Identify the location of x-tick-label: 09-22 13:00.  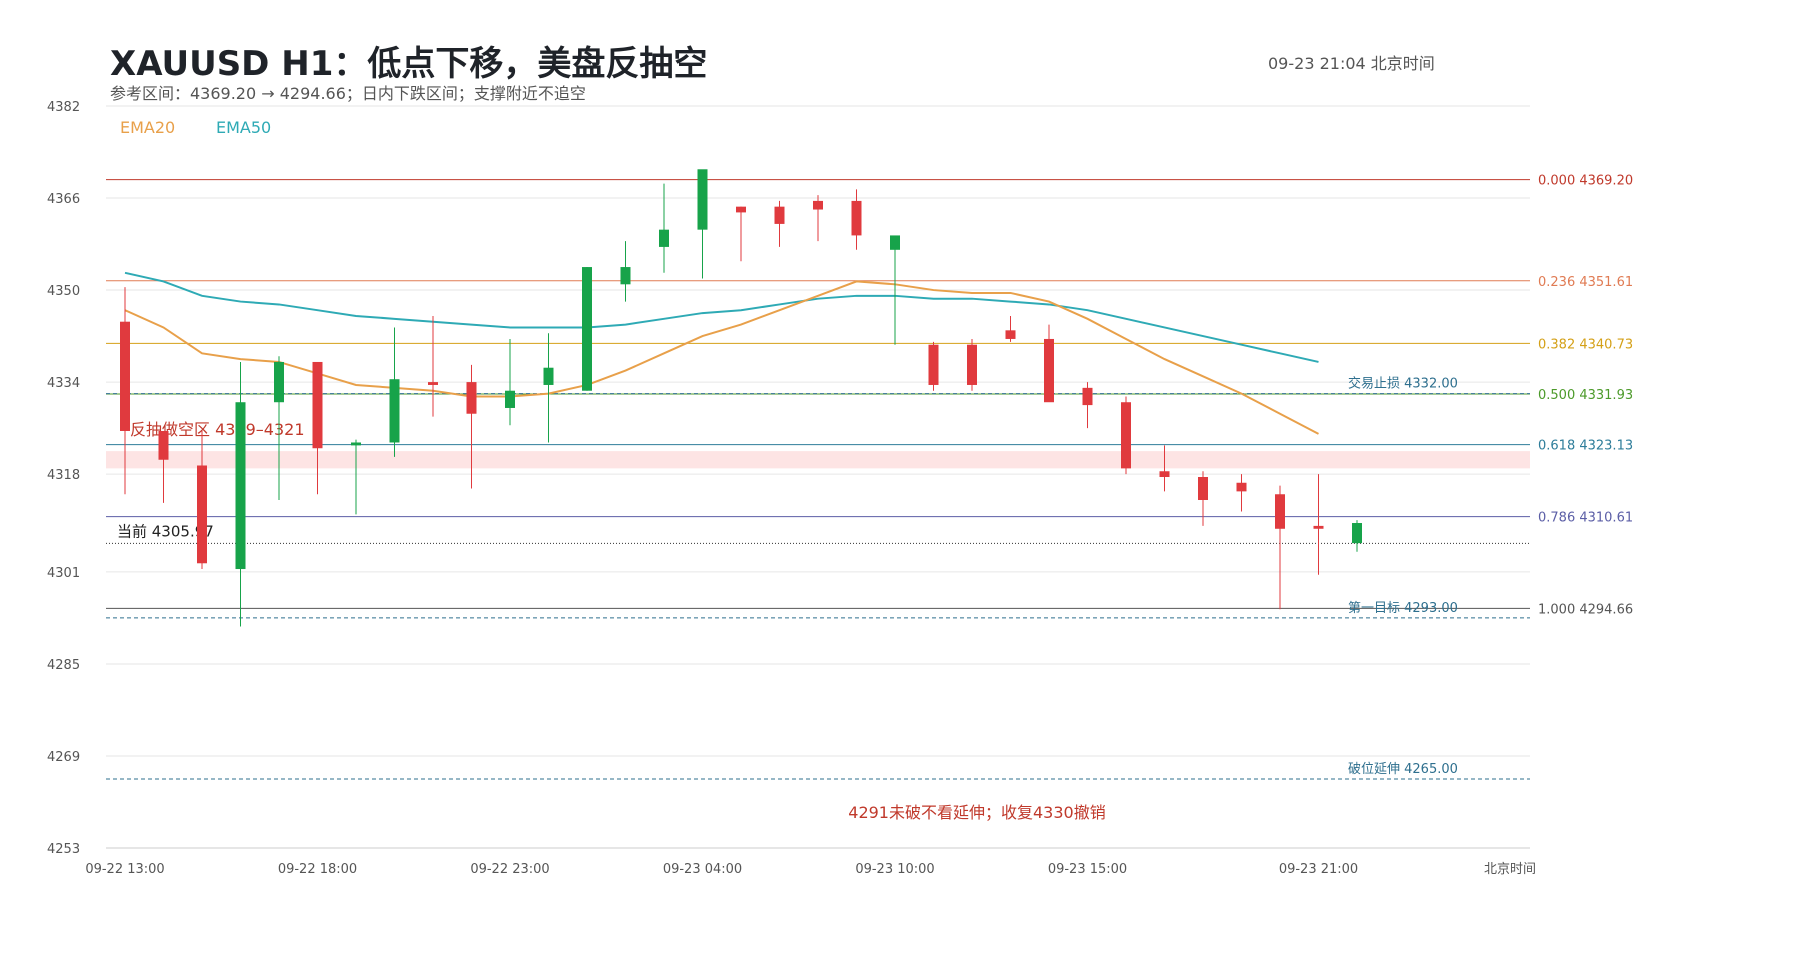
(124, 869).